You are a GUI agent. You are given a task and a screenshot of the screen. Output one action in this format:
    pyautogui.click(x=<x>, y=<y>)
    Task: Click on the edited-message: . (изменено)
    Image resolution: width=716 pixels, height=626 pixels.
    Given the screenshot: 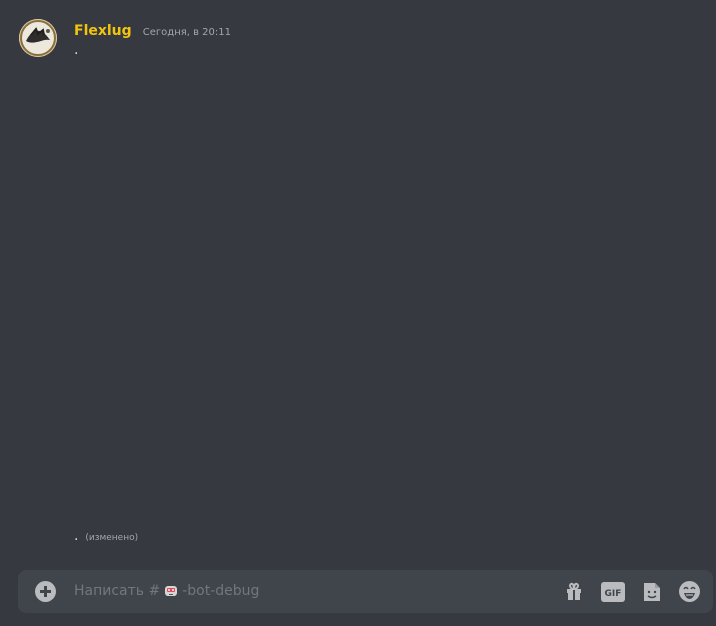 What is the action you would take?
    pyautogui.click(x=106, y=536)
    